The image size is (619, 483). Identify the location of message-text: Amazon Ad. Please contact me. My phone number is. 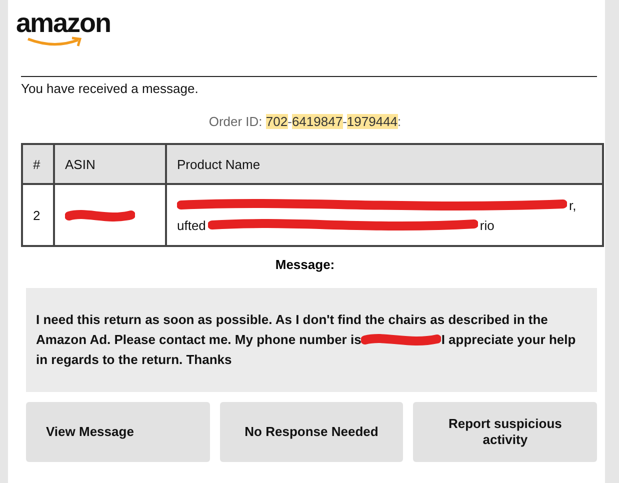
(199, 340).